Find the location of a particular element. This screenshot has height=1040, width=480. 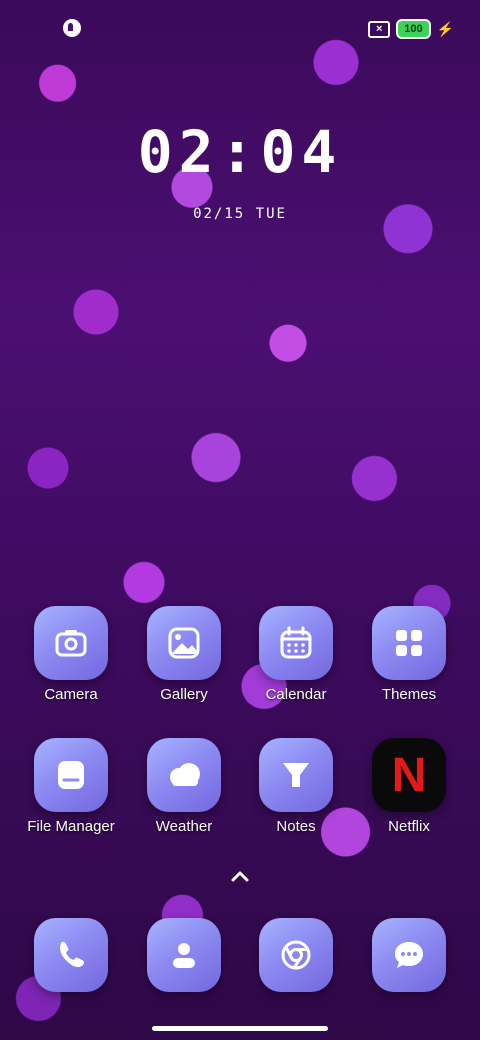

gallery-icon is located at coordinates (184, 643).